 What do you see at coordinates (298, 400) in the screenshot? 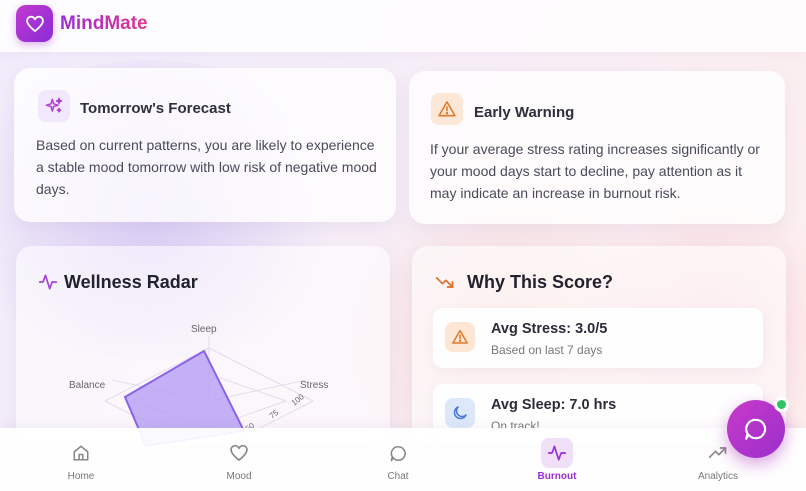
I see `radar-tick-100: 100` at bounding box center [298, 400].